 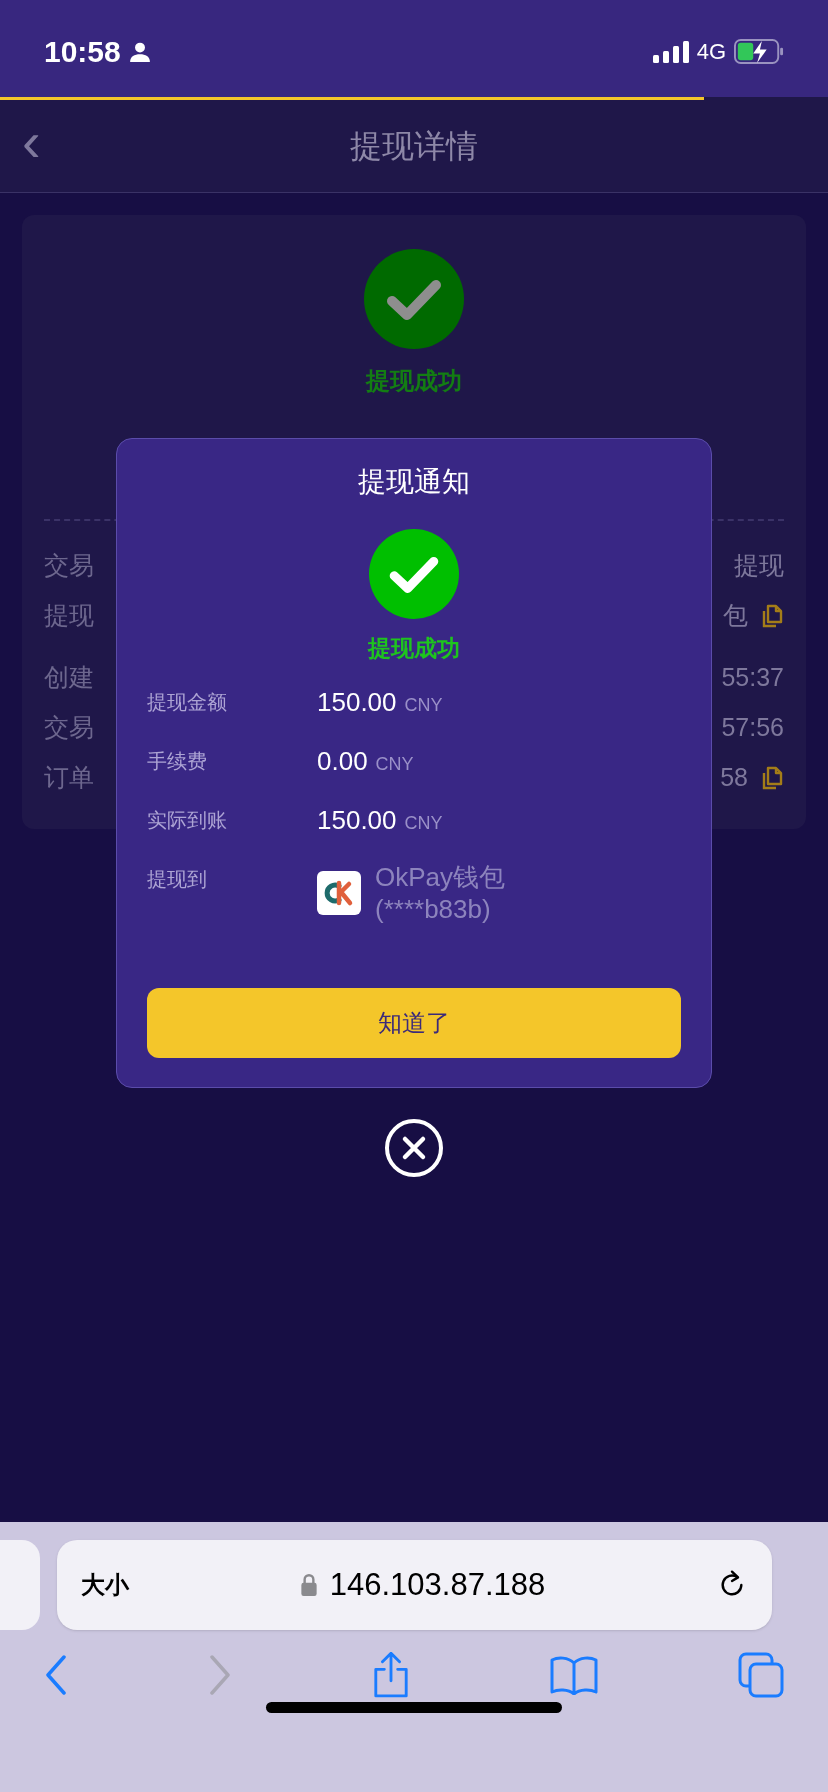 What do you see at coordinates (437, 1584) in the screenshot?
I see `url-text: 146.103.87.188` at bounding box center [437, 1584].